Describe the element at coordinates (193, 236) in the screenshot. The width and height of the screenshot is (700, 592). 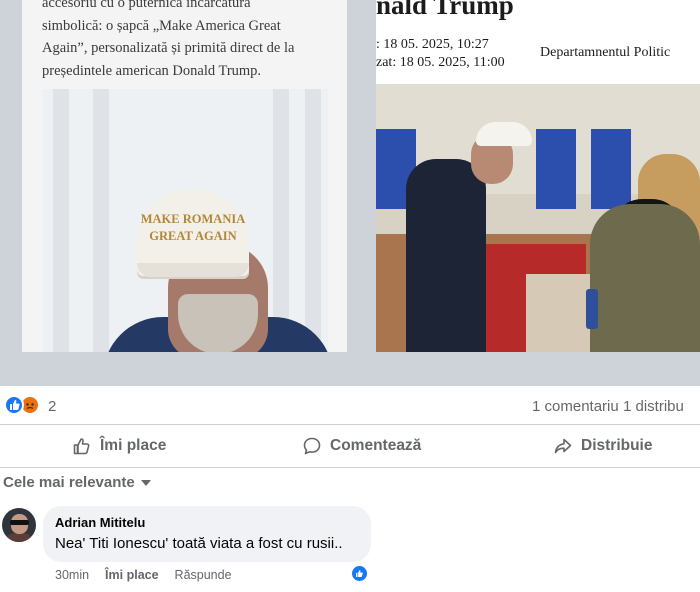
I see `cap-line: GREAT AGAIN` at that location.